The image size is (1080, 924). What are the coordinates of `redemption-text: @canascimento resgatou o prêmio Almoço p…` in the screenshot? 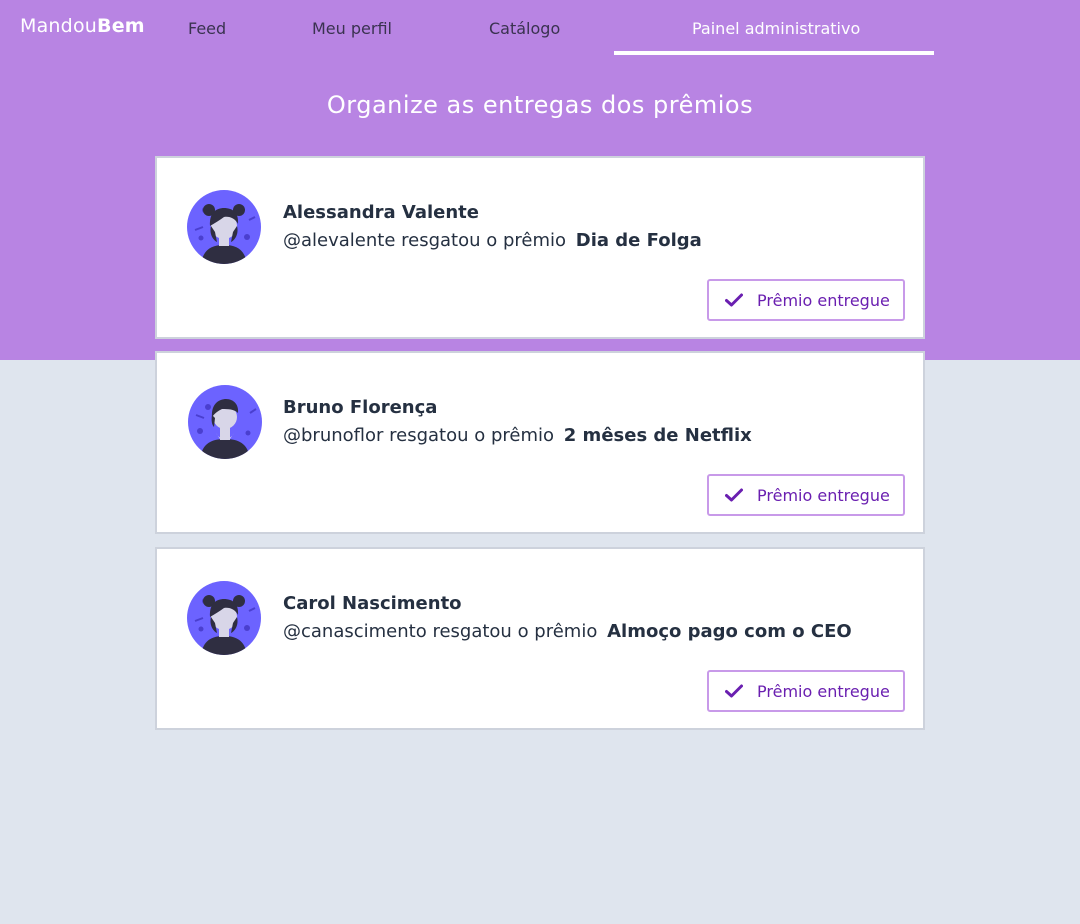 It's located at (567, 631).